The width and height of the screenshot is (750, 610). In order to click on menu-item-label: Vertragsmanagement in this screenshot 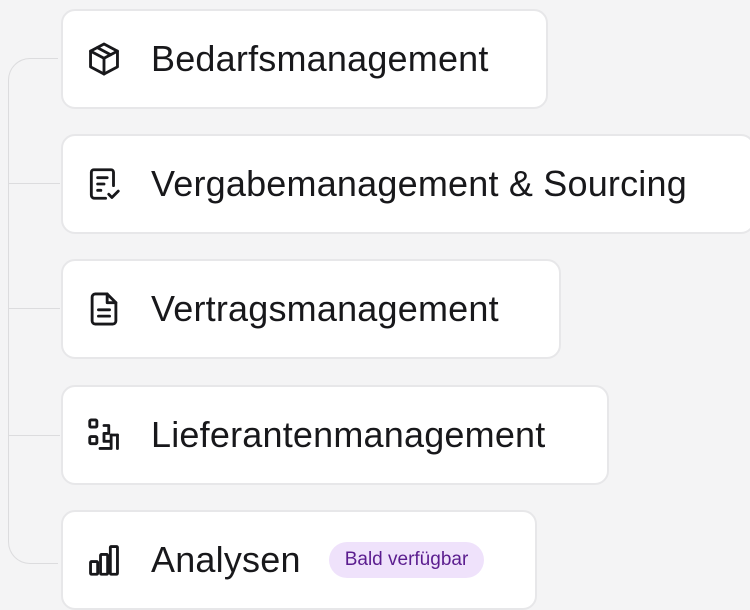, I will do `click(325, 308)`.